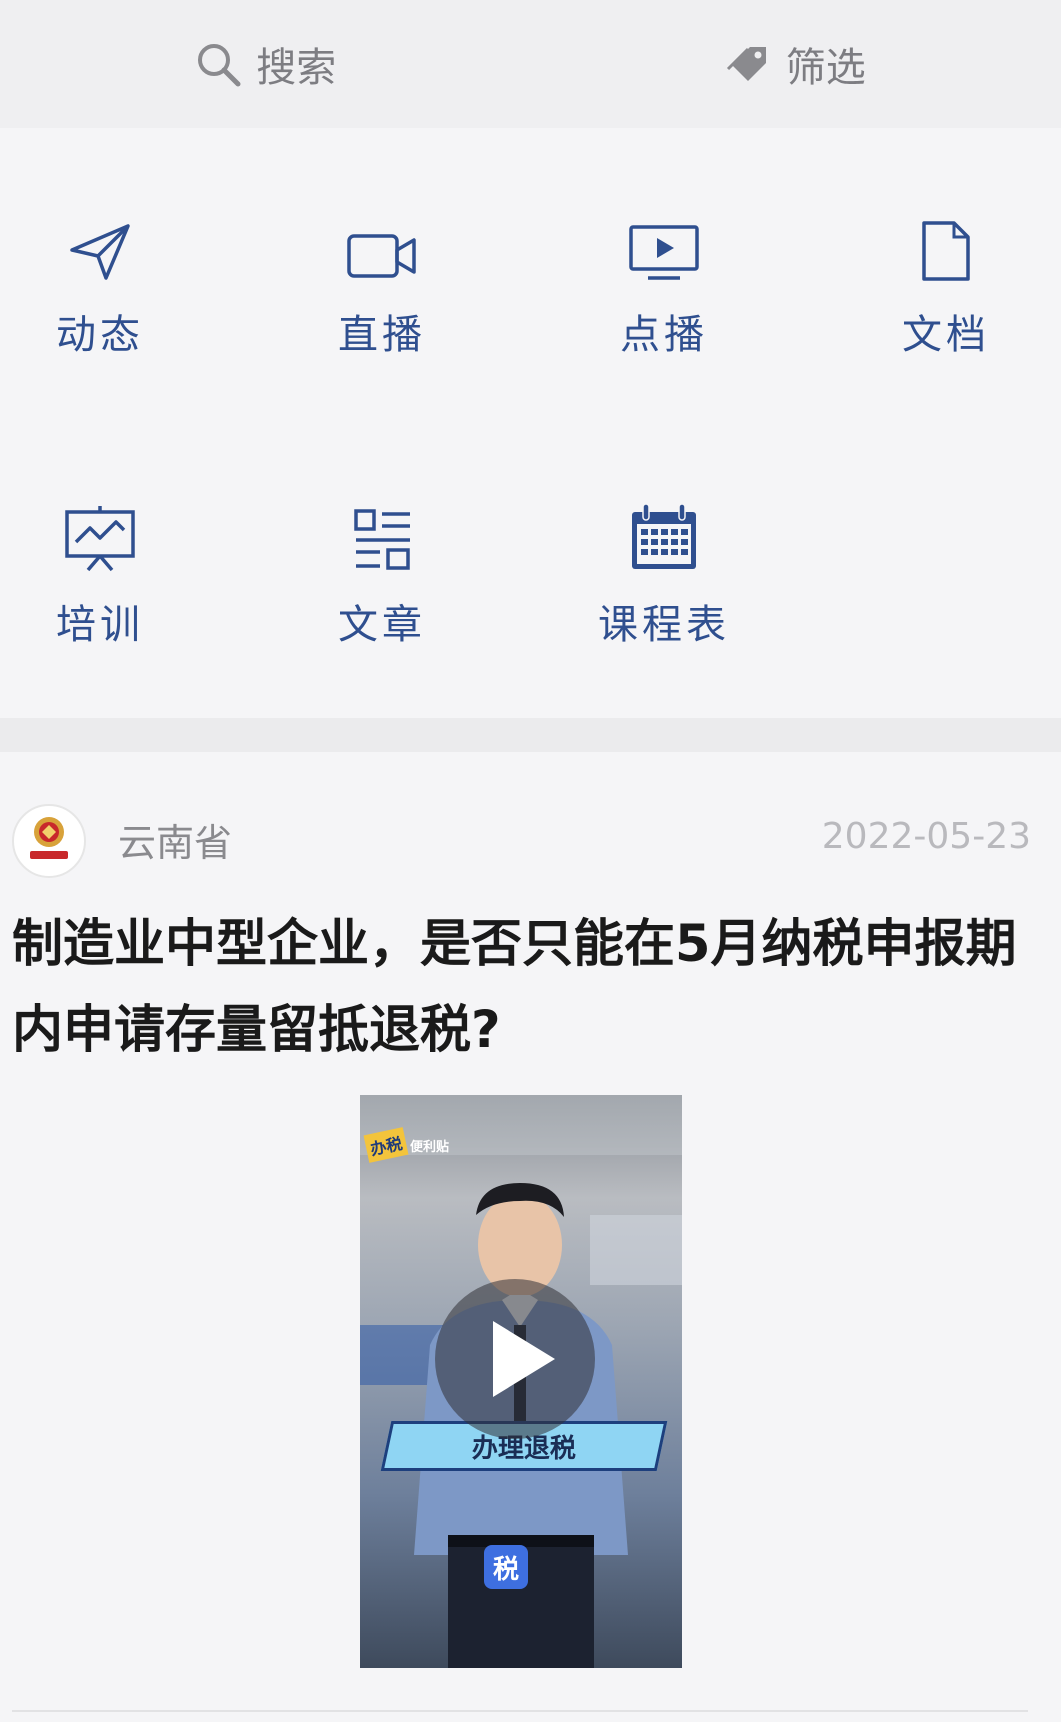  What do you see at coordinates (382, 335) in the screenshot?
I see `category-label: 直播` at bounding box center [382, 335].